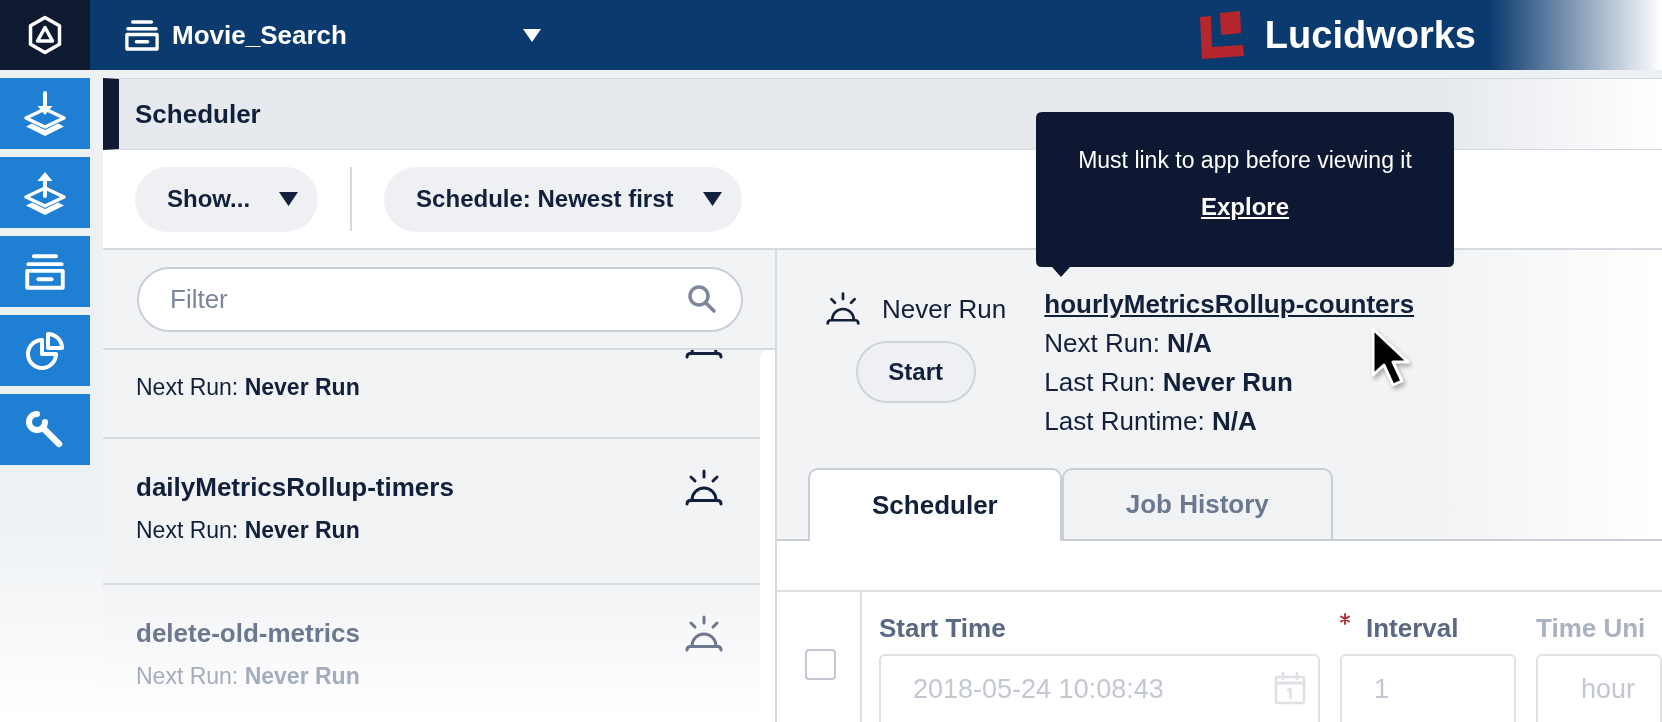 The image size is (1662, 722). What do you see at coordinates (944, 309) in the screenshot?
I see `job-status: Never Run` at bounding box center [944, 309].